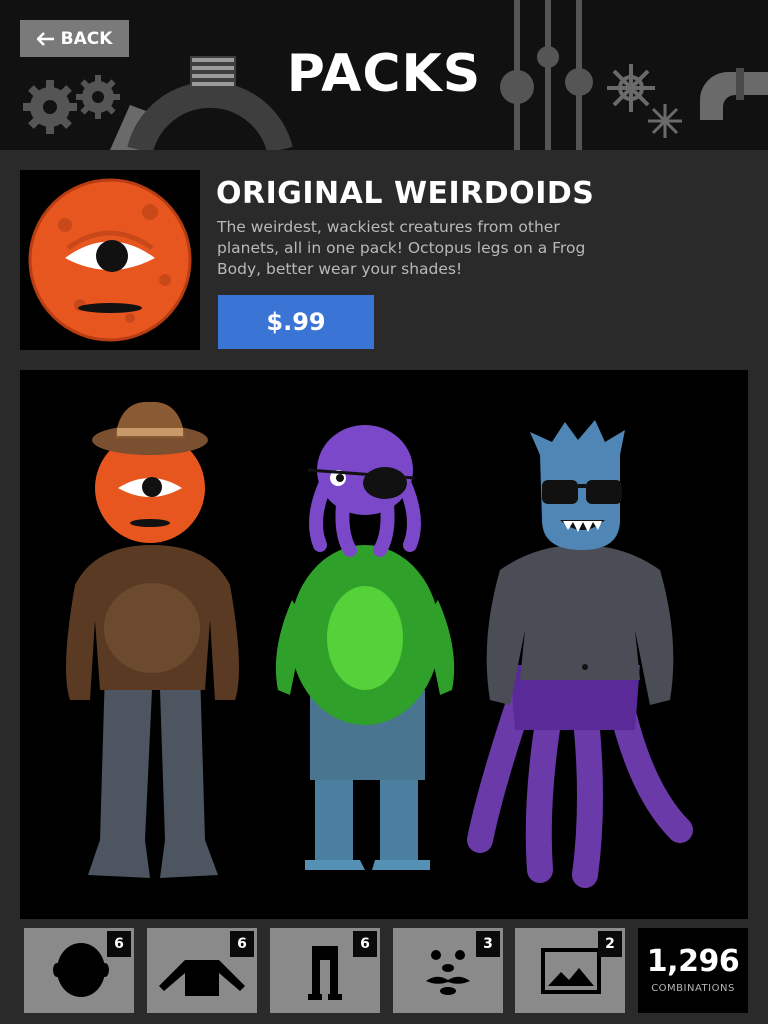 This screenshot has height=1024, width=768. What do you see at coordinates (580, 654) in the screenshot?
I see `character-monster` at bounding box center [580, 654].